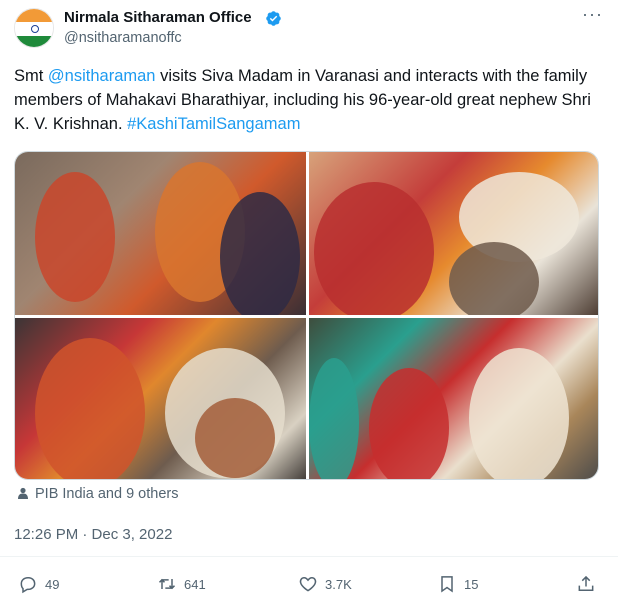  What do you see at coordinates (586, 583) in the screenshot?
I see `share-icon` at bounding box center [586, 583].